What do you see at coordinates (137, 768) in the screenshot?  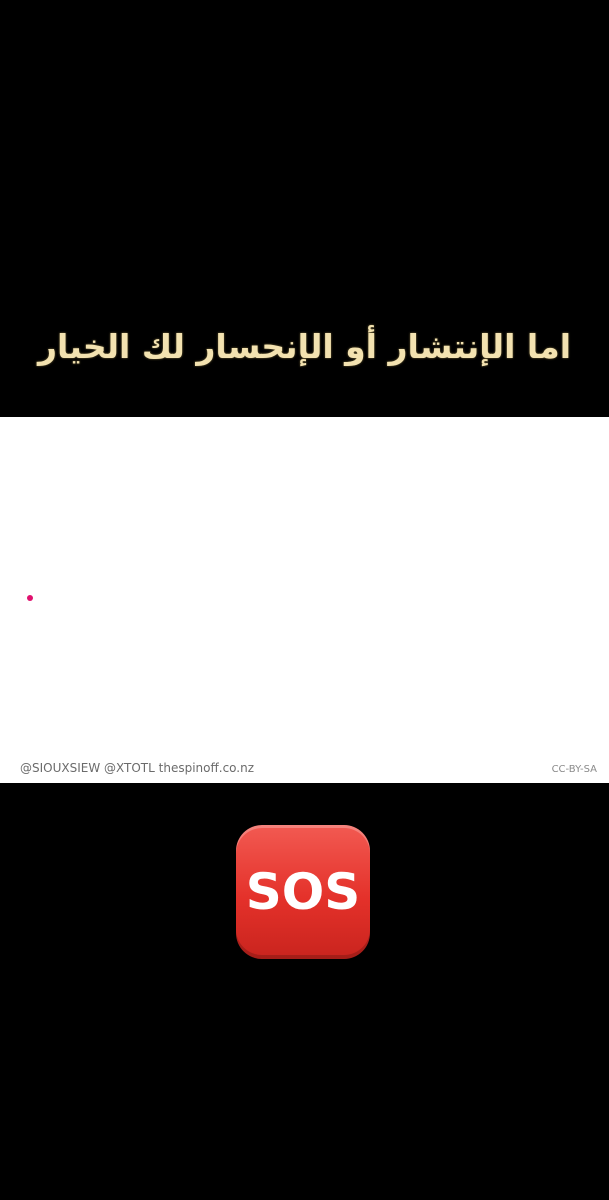 I see `credit-text: @SIOUXSIEW @XTOTL thespinoff.co.nz` at bounding box center [137, 768].